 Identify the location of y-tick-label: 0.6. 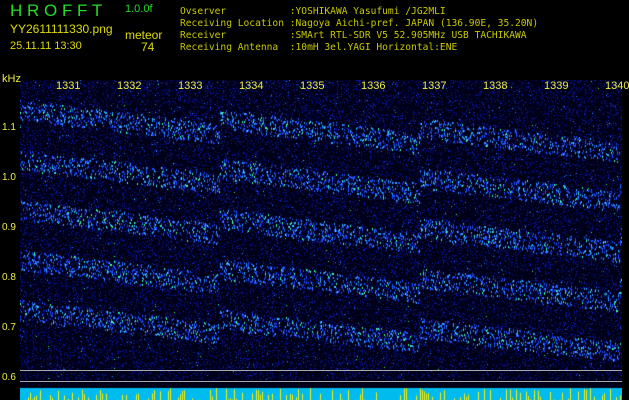
(9, 377).